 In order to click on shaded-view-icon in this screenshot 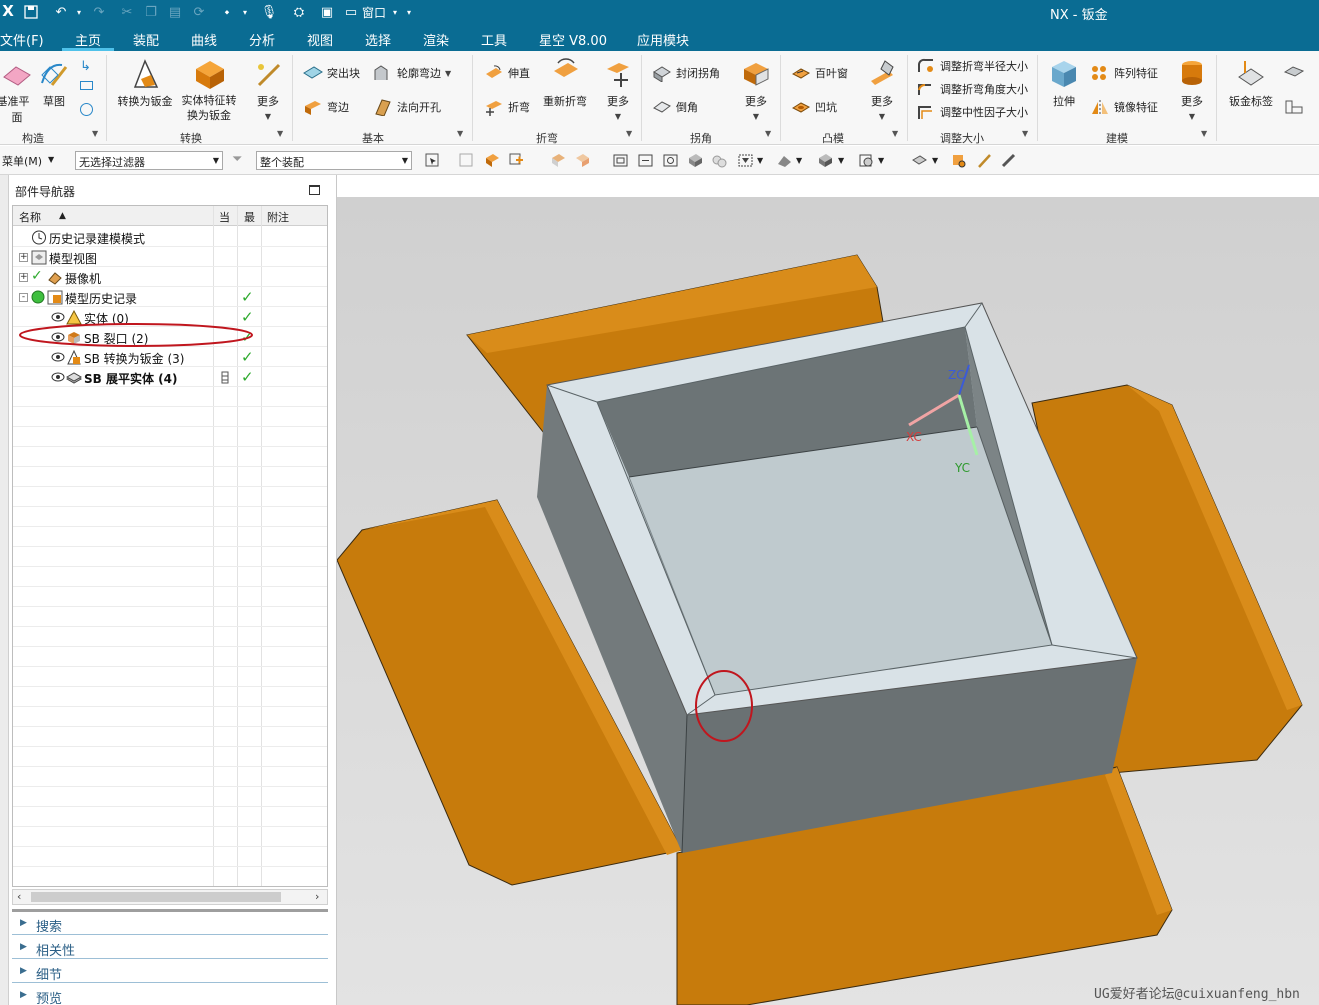, I will do `click(695, 160)`.